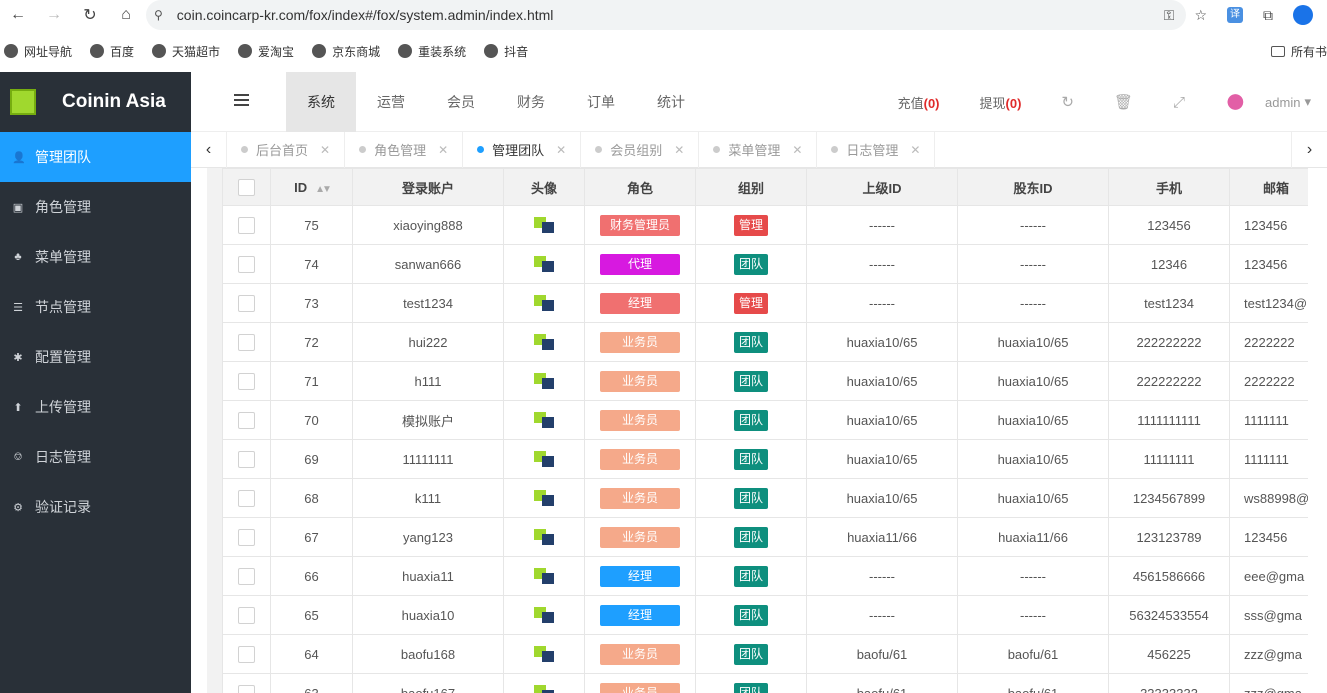  I want to click on key-icon: ⚿, so click(1169, 15).